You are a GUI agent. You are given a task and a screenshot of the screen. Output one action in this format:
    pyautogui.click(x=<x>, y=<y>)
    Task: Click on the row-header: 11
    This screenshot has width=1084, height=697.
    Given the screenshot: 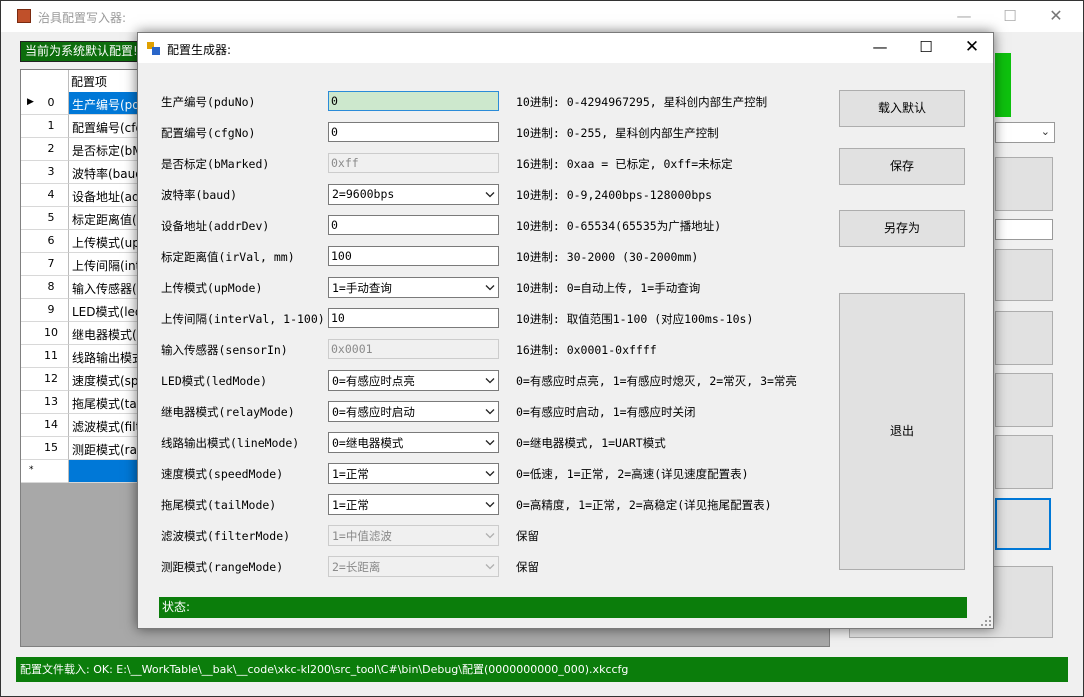 What is the action you would take?
    pyautogui.click(x=45, y=356)
    